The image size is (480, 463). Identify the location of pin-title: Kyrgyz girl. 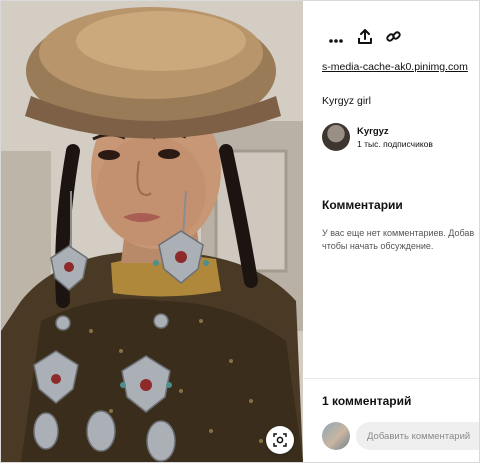
(347, 101).